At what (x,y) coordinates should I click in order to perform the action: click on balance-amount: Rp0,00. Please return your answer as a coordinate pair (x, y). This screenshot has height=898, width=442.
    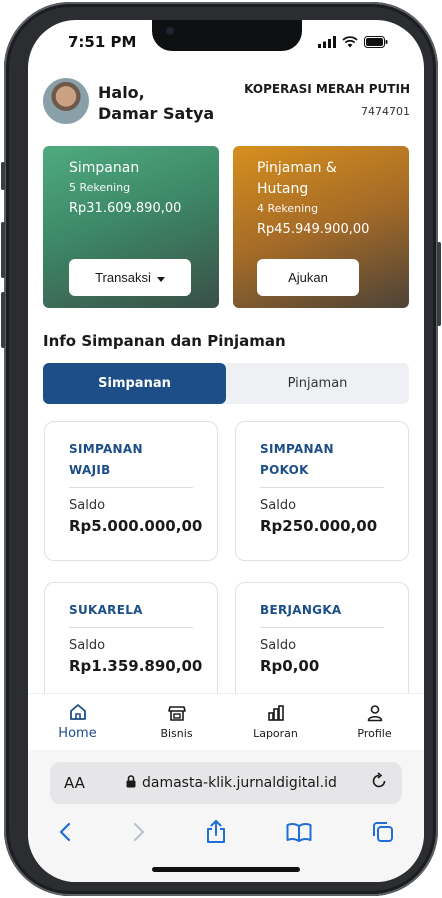
    Looking at the image, I should click on (290, 666).